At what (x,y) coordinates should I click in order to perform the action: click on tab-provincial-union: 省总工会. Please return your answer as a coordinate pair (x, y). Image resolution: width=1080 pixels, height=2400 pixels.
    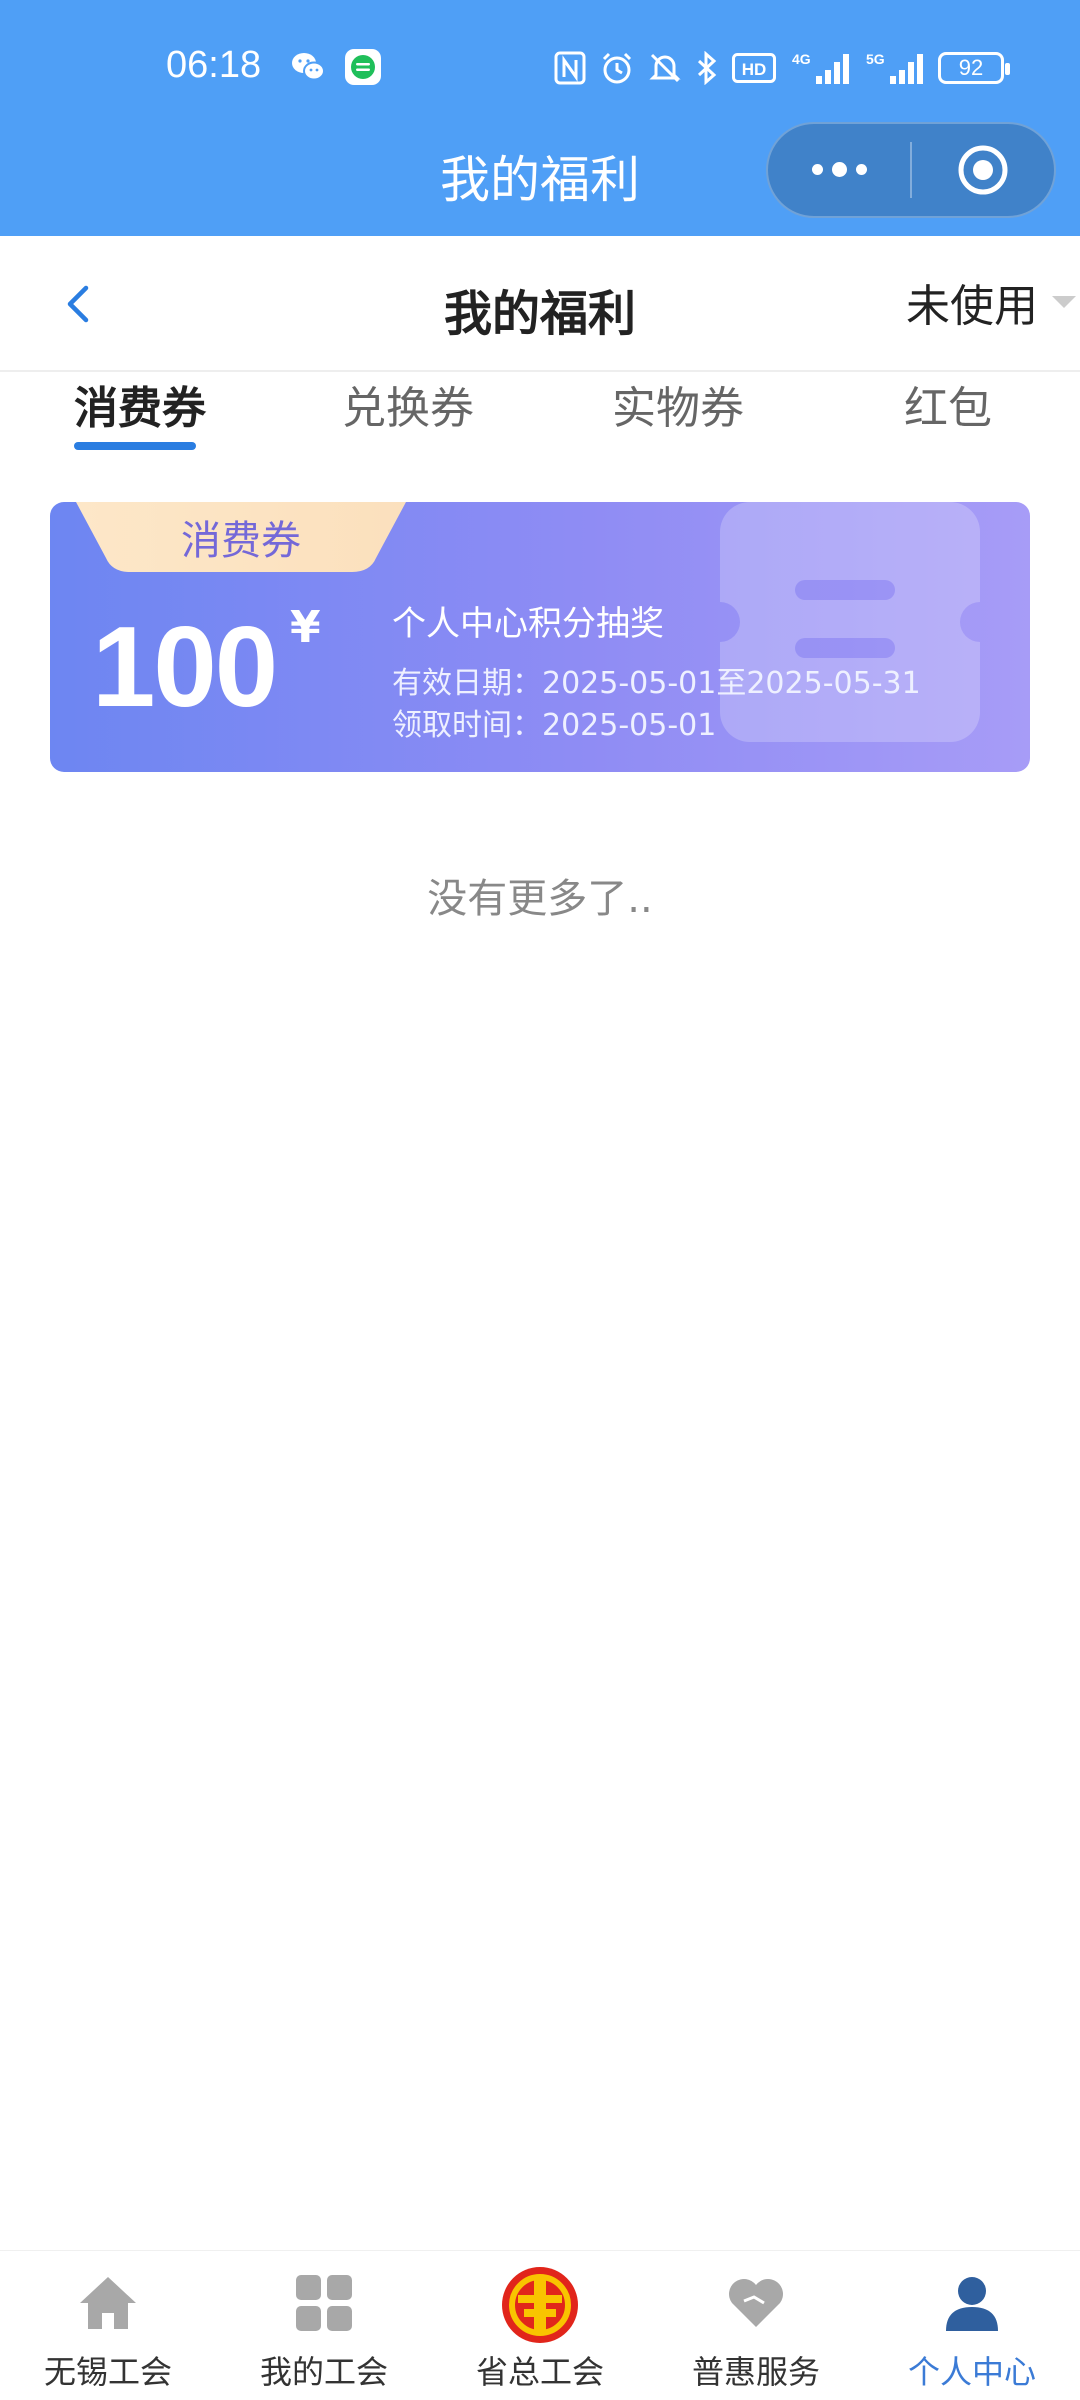
    Looking at the image, I should click on (540, 2325).